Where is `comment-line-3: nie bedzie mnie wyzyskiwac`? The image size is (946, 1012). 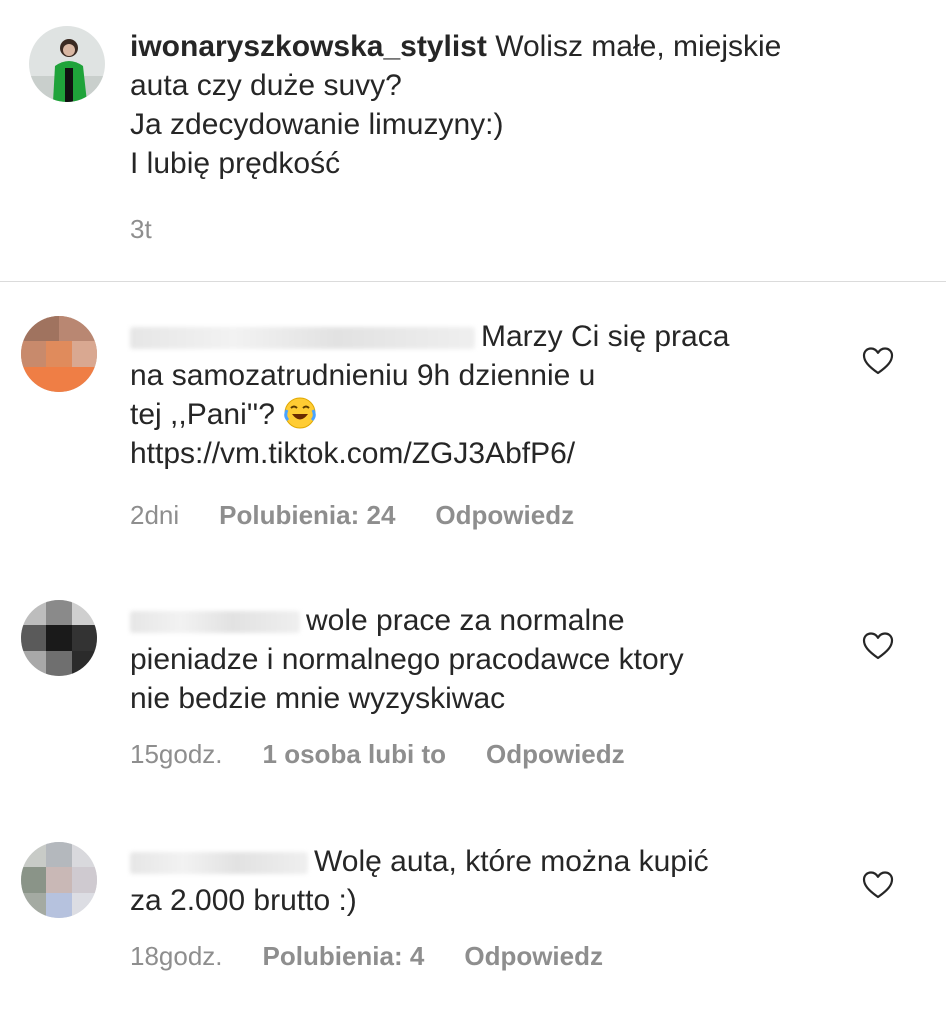
comment-line-3: nie bedzie mnie wyzyskiwac is located at coordinates (318, 698).